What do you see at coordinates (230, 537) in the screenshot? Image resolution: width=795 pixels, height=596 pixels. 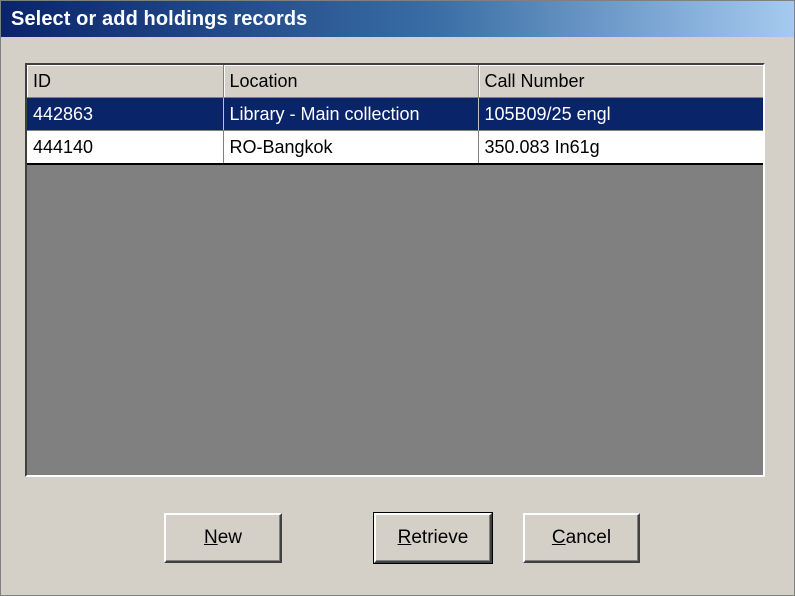 I see `new-button-label: ew` at bounding box center [230, 537].